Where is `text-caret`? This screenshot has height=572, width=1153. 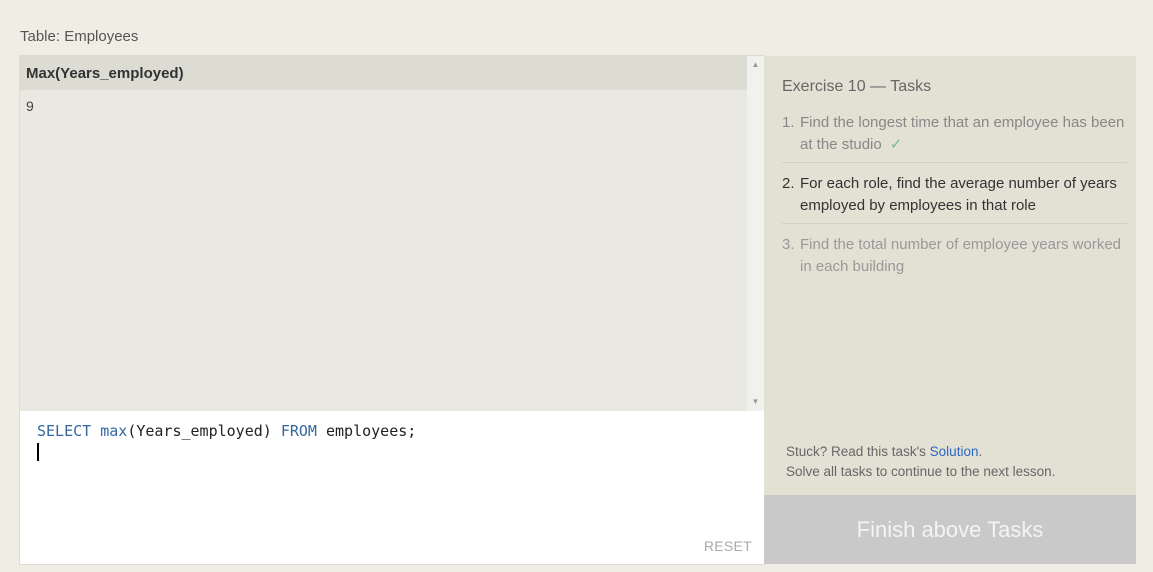
text-caret is located at coordinates (38, 452).